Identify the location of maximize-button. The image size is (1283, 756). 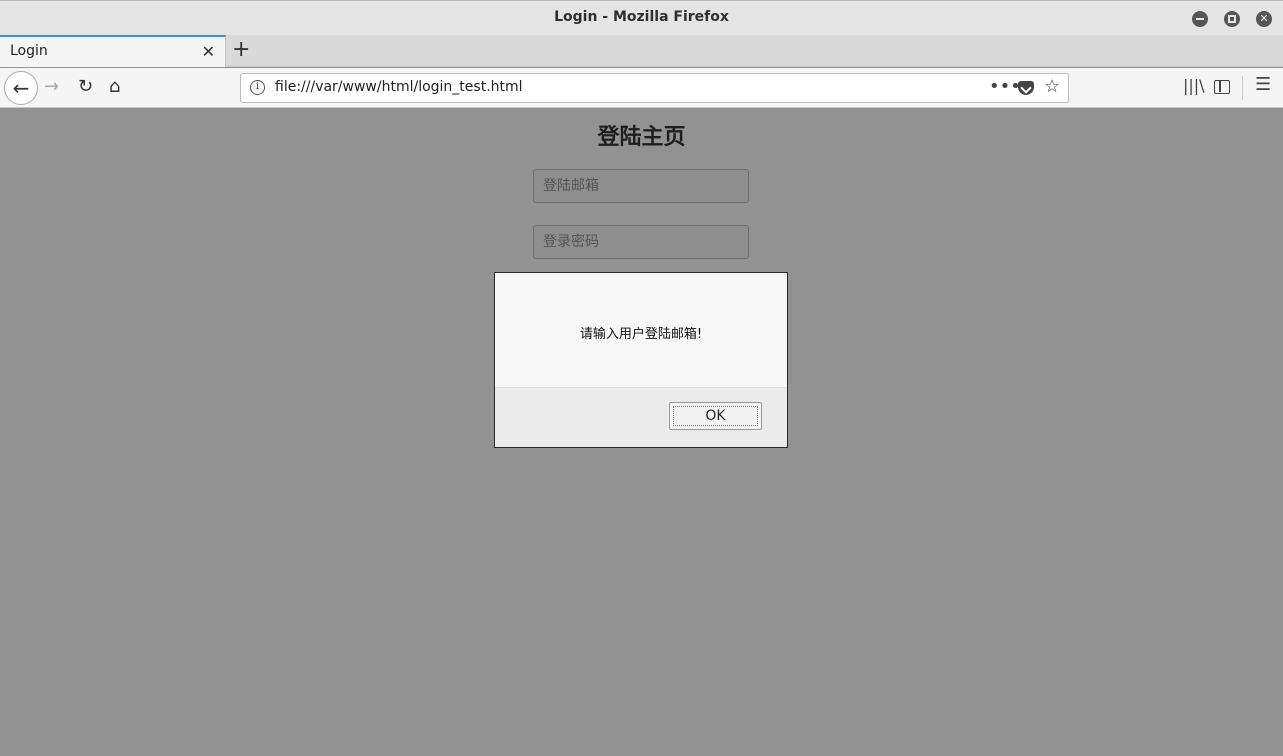
(1232, 19).